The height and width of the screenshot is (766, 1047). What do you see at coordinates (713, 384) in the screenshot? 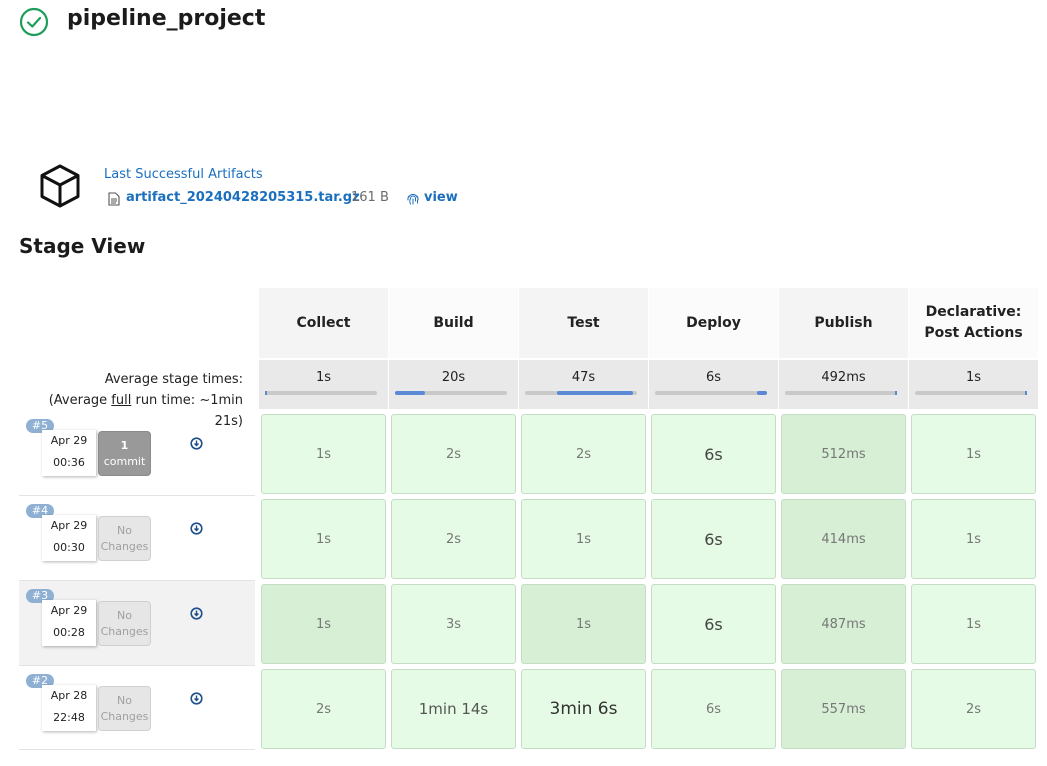
I see `avg-time-deploy: 6s` at bounding box center [713, 384].